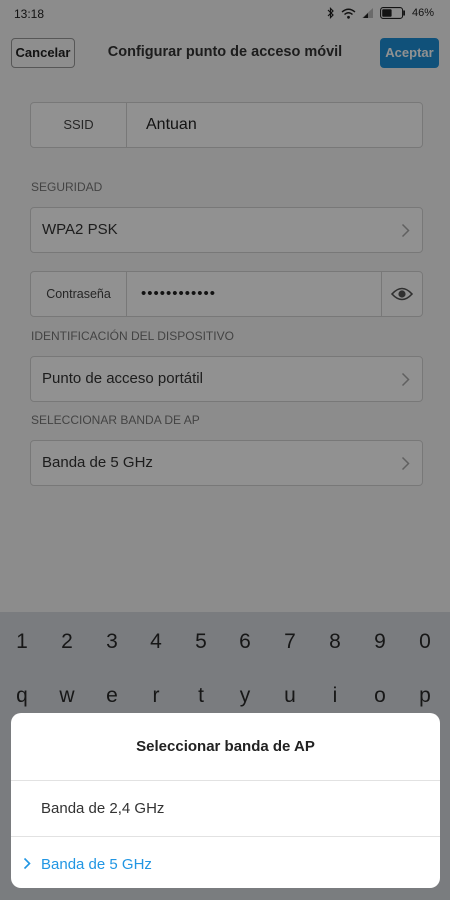 This screenshot has width=450, height=900. What do you see at coordinates (27, 863) in the screenshot?
I see `selected-chevron-icon` at bounding box center [27, 863].